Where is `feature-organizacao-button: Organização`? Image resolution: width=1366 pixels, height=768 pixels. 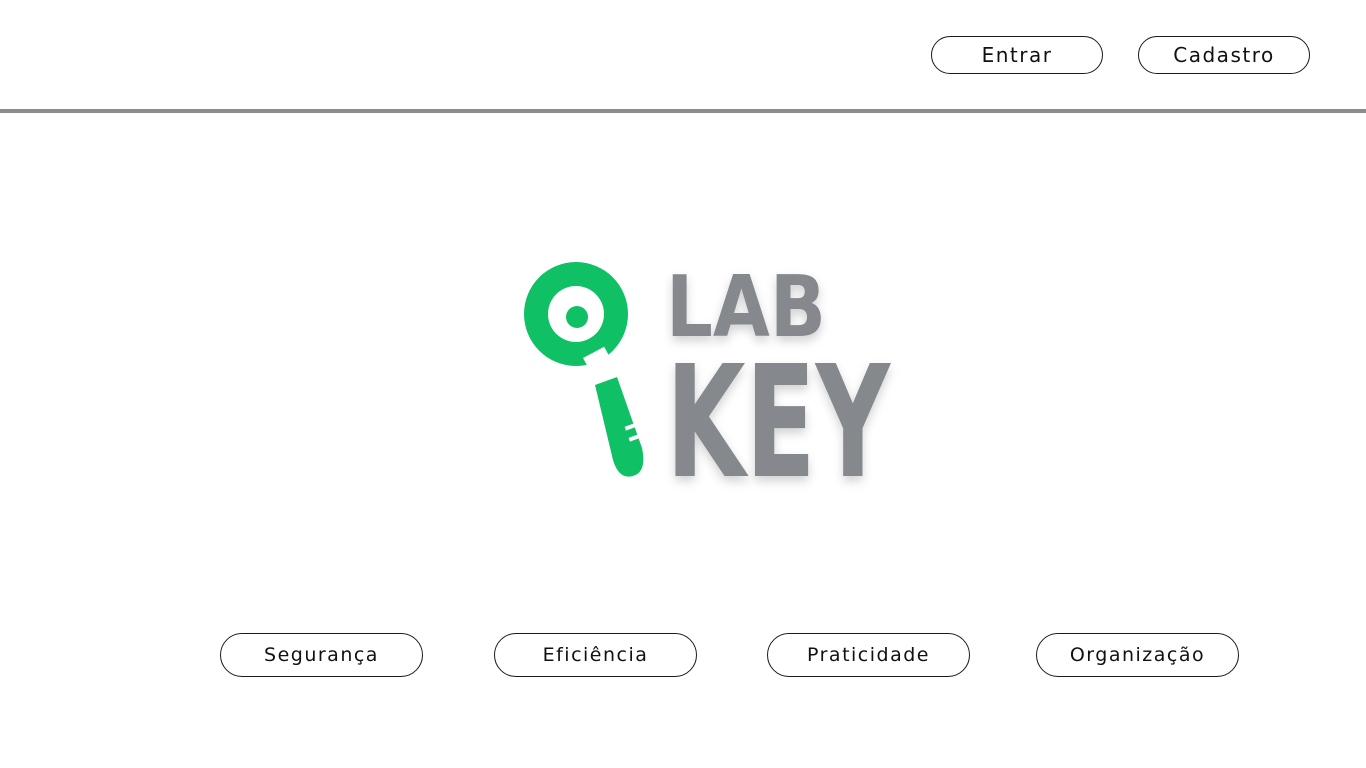 feature-organizacao-button: Organização is located at coordinates (1137, 655).